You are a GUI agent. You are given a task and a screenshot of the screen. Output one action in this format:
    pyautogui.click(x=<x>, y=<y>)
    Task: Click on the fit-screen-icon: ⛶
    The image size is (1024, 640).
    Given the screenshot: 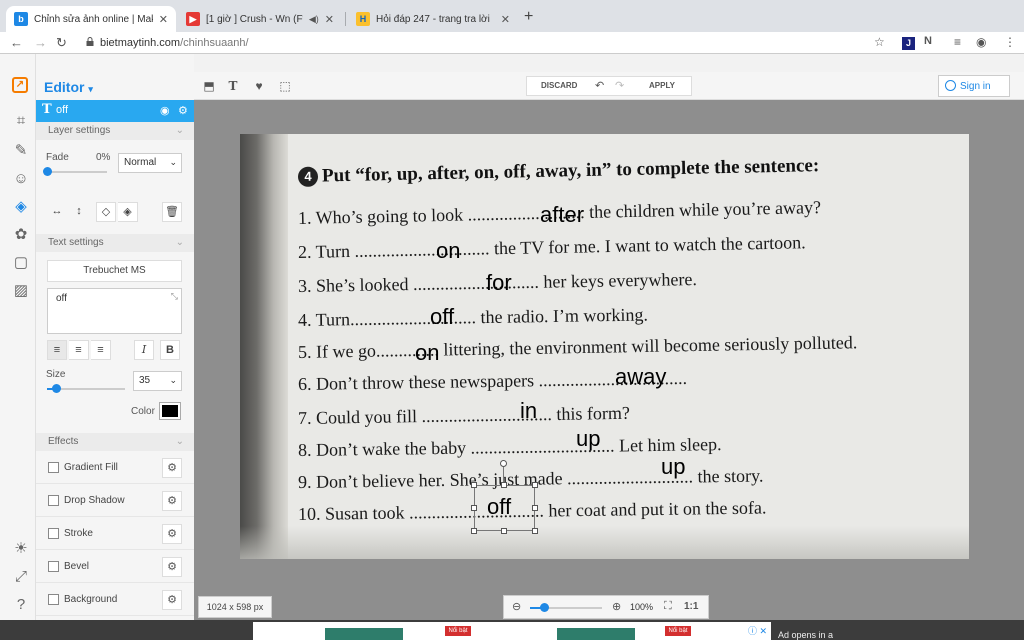 What is the action you would take?
    pyautogui.click(x=668, y=606)
    